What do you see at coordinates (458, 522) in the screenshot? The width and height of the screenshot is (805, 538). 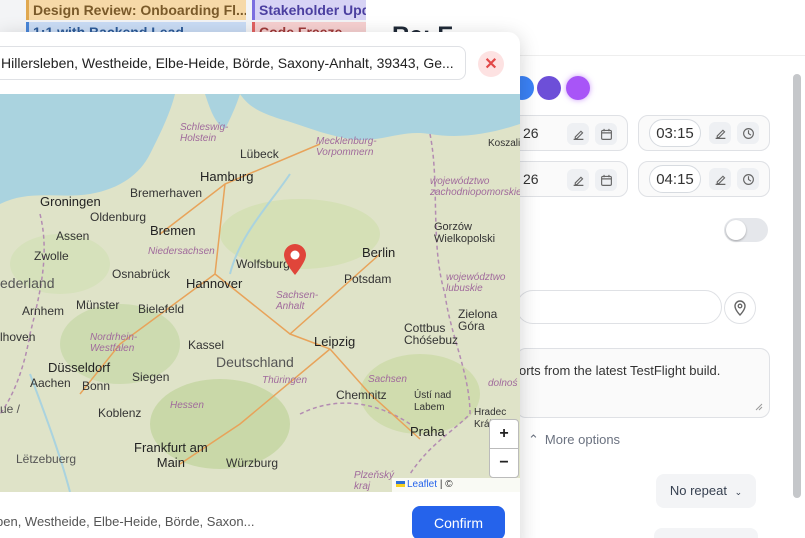 I see `confirm-button: Confirm` at bounding box center [458, 522].